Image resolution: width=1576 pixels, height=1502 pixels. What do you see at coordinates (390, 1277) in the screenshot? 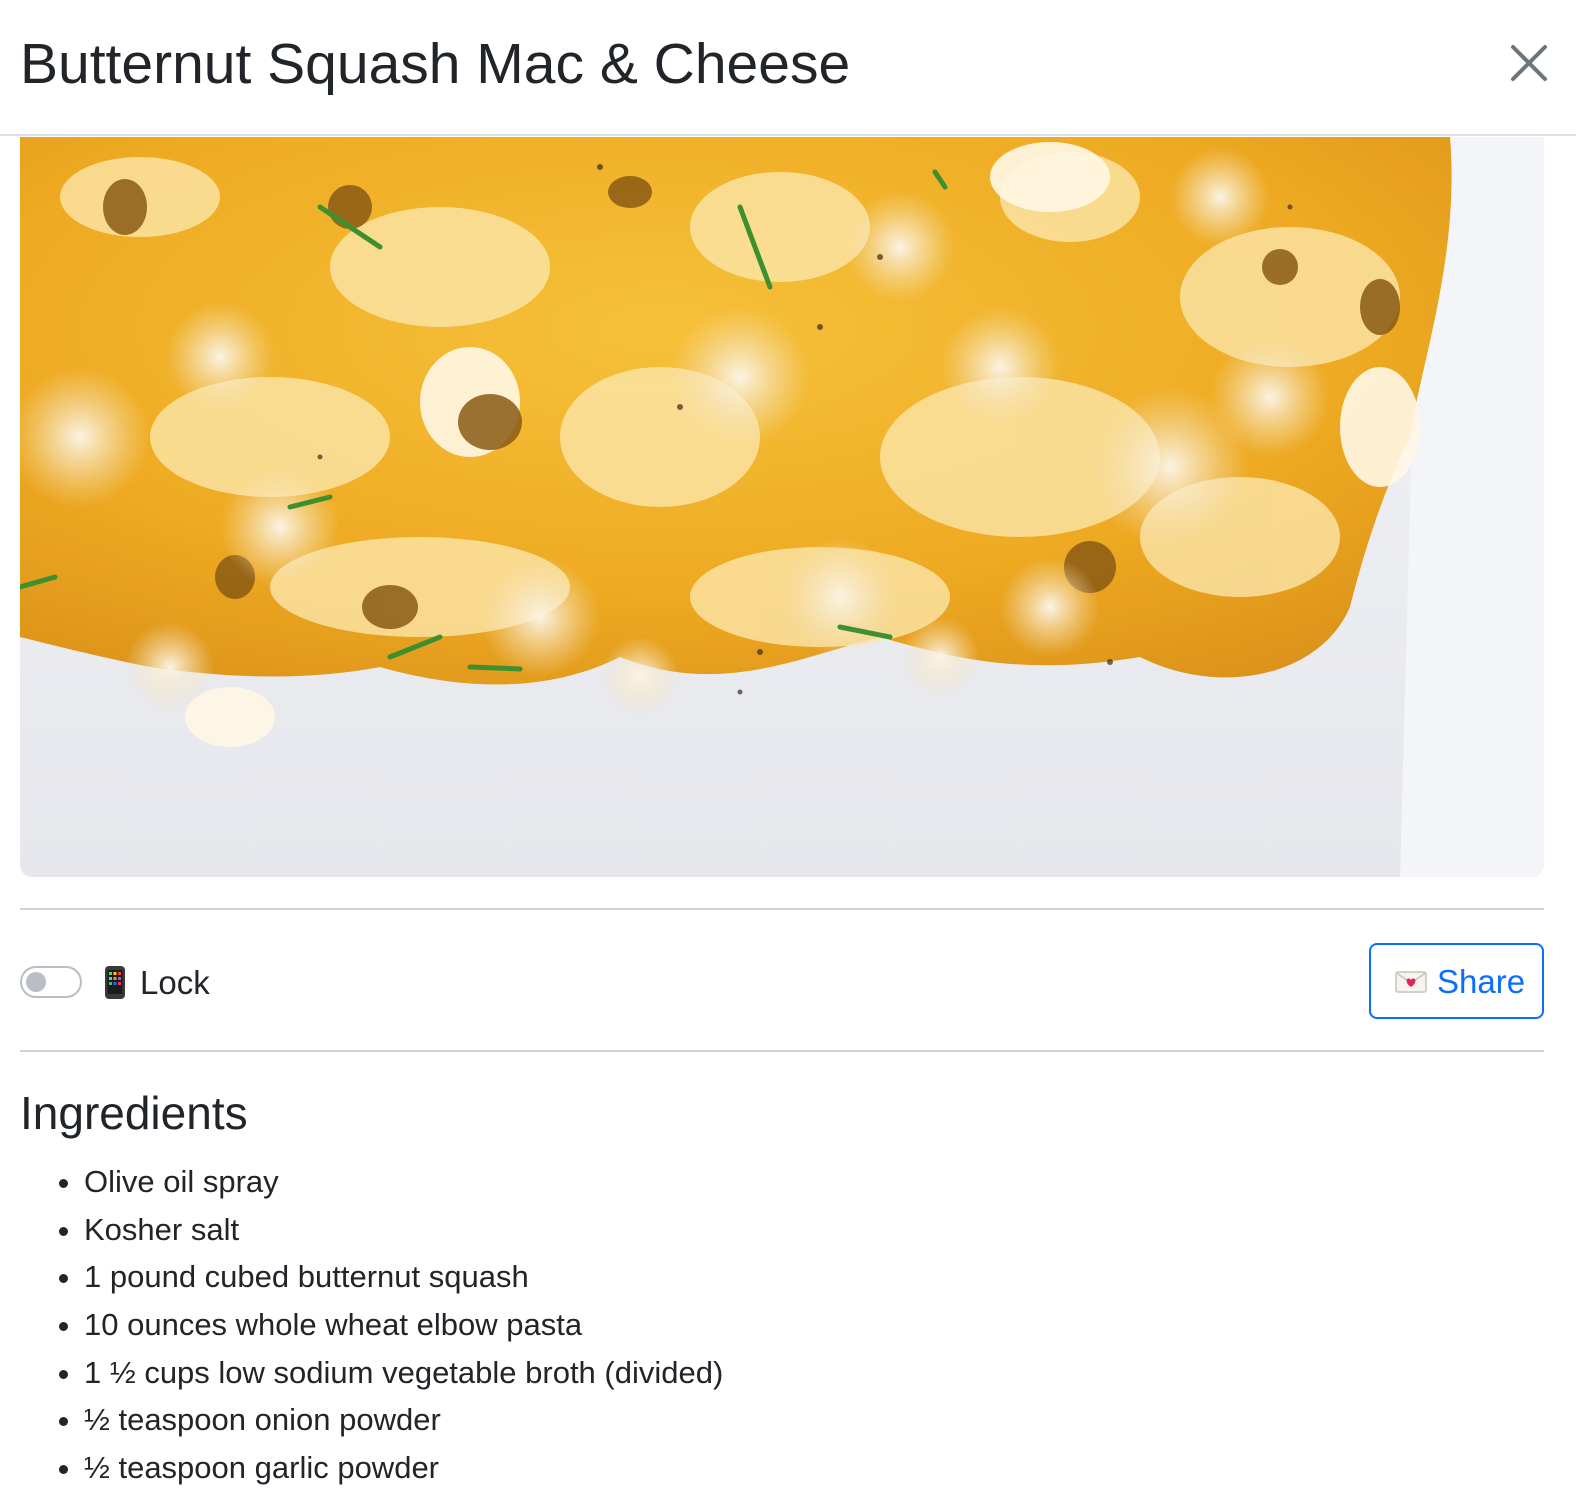
I see `ingredient-item: 1 pound cubed butternut squash` at bounding box center [390, 1277].